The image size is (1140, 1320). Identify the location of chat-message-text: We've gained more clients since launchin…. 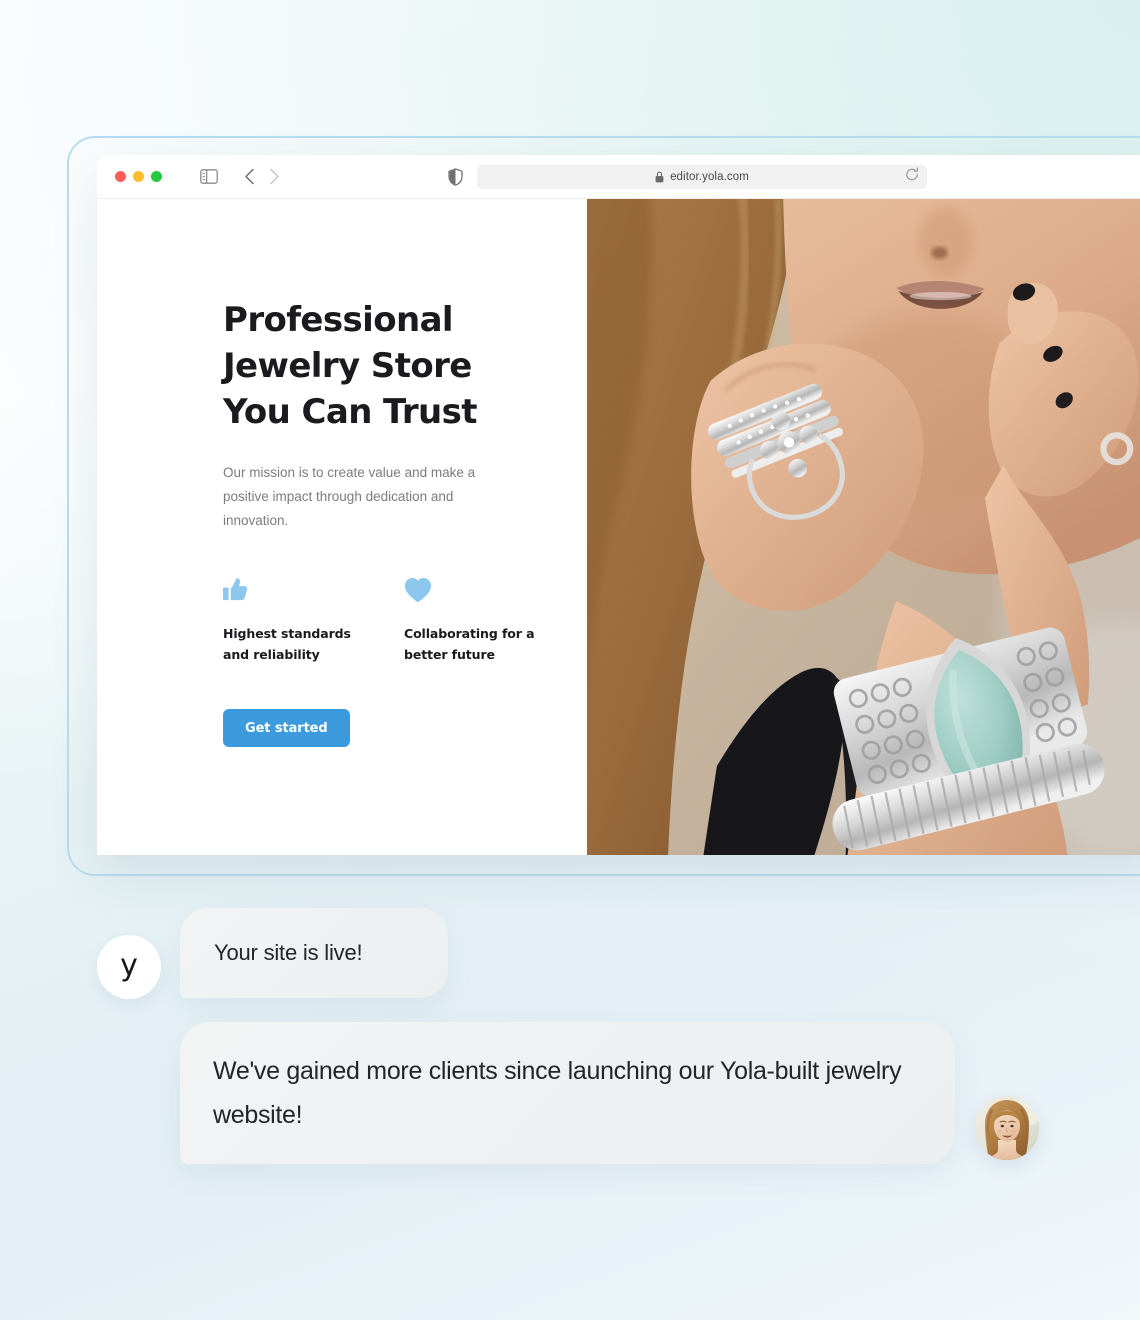
(557, 1093).